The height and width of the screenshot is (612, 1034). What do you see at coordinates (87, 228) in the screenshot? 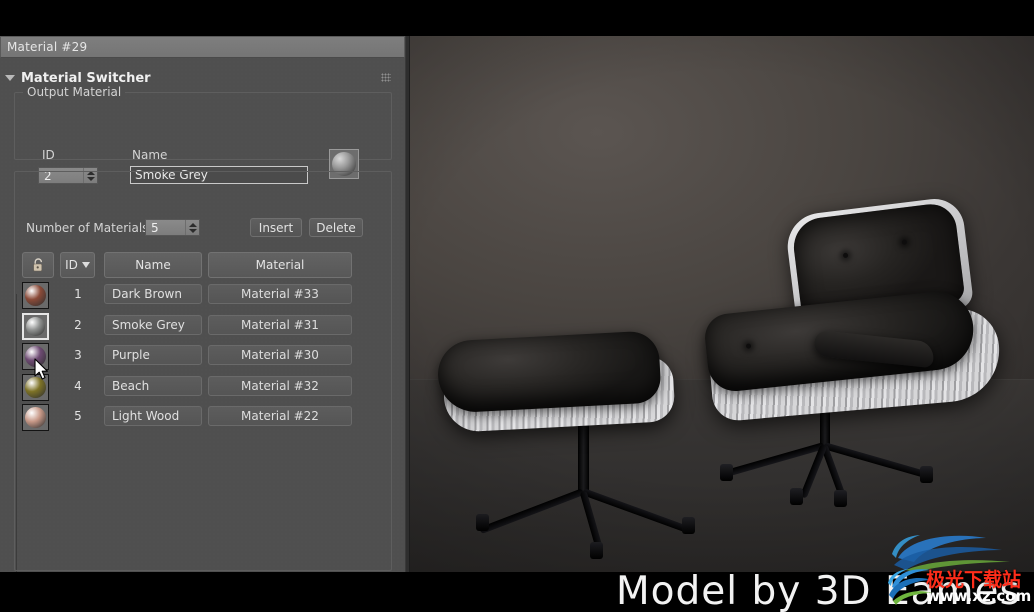
I see `number-of-materials-label: Number of Materials` at bounding box center [87, 228].